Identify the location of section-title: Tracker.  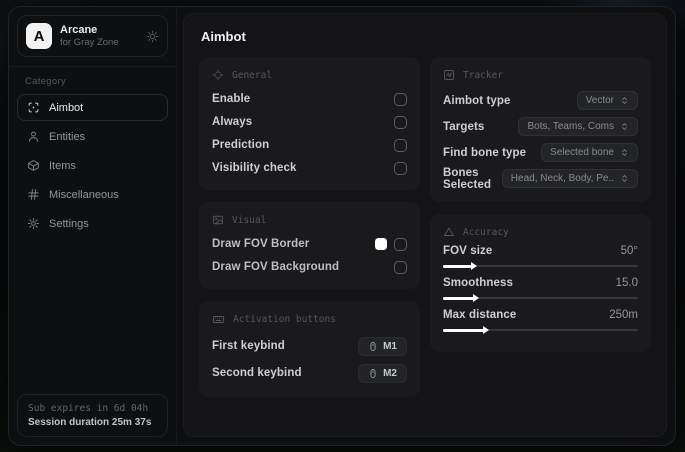
(483, 75).